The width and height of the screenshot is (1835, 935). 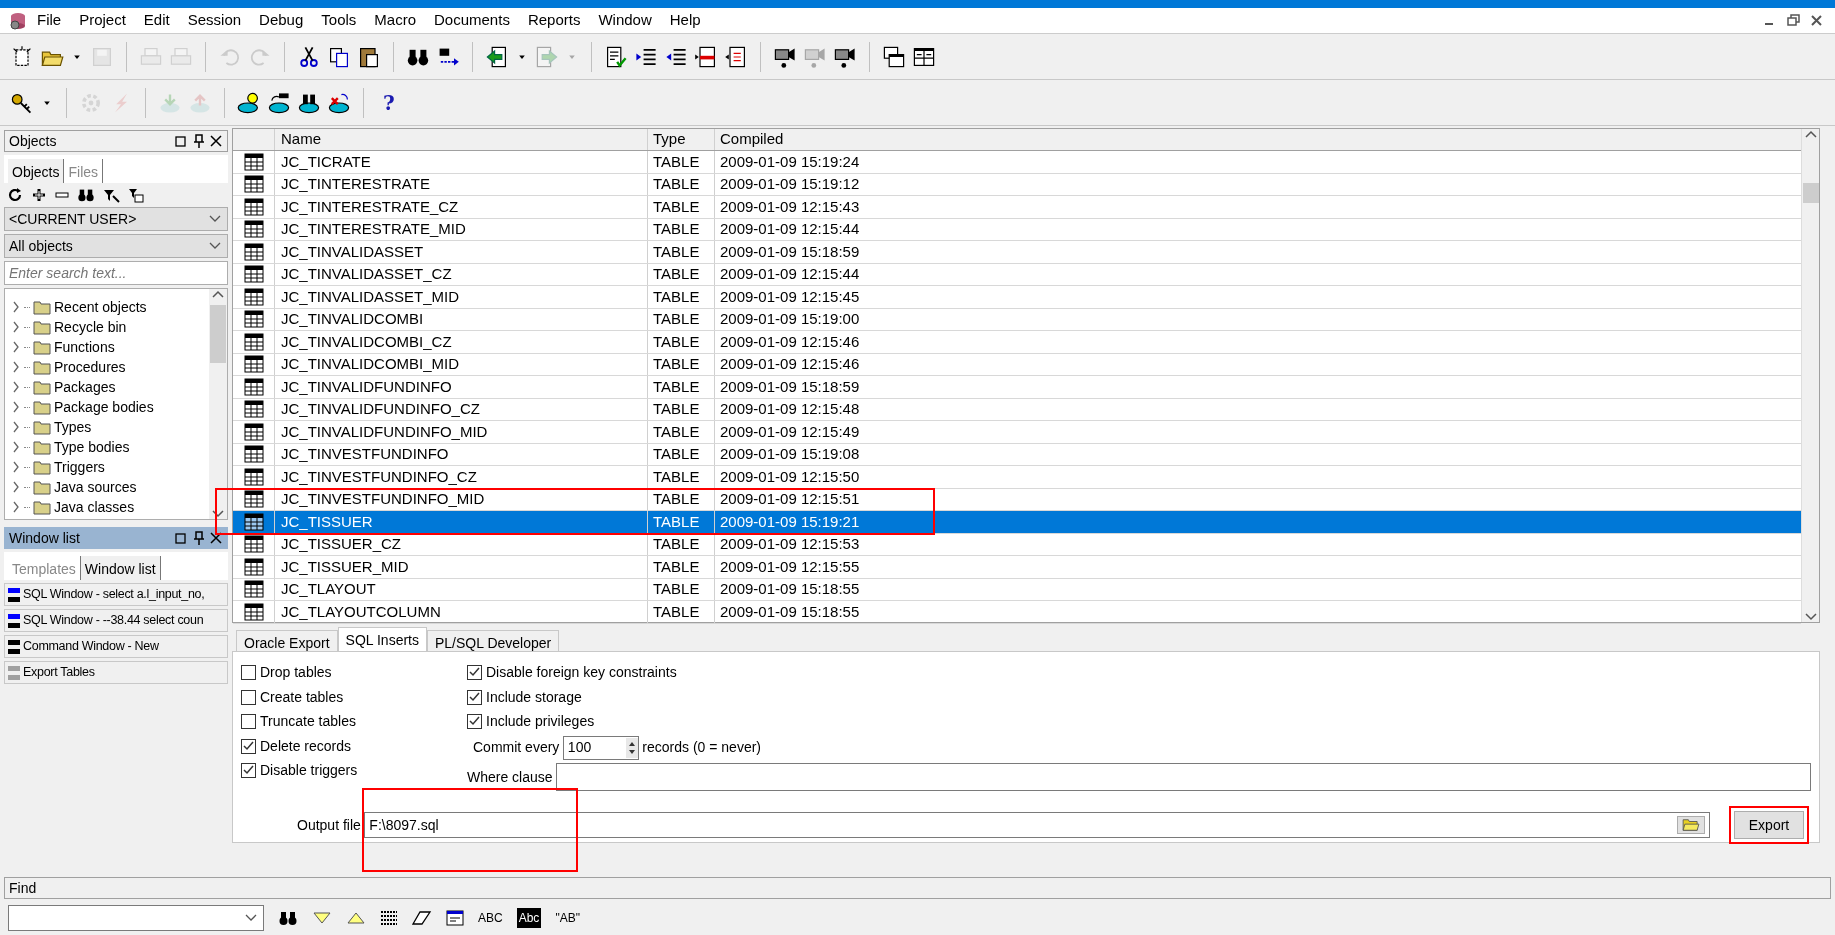 I want to click on document-check-icon, so click(x=616, y=56).